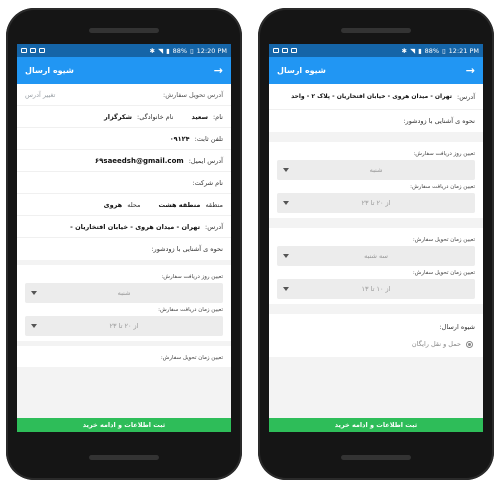 The height and width of the screenshot is (490, 500). I want to click on status-bar: ✱ ◥ ▮ 88% ▯ 12:21 PM, so click(376, 50).